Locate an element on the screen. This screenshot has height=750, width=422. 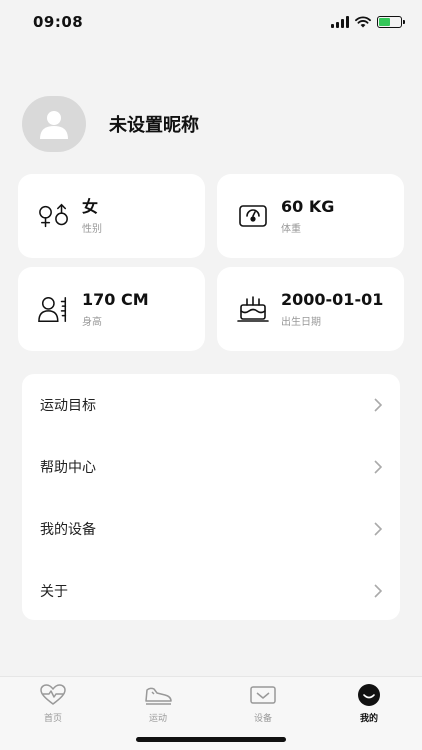
weight-card: 60 KG 体重 is located at coordinates (310, 216).